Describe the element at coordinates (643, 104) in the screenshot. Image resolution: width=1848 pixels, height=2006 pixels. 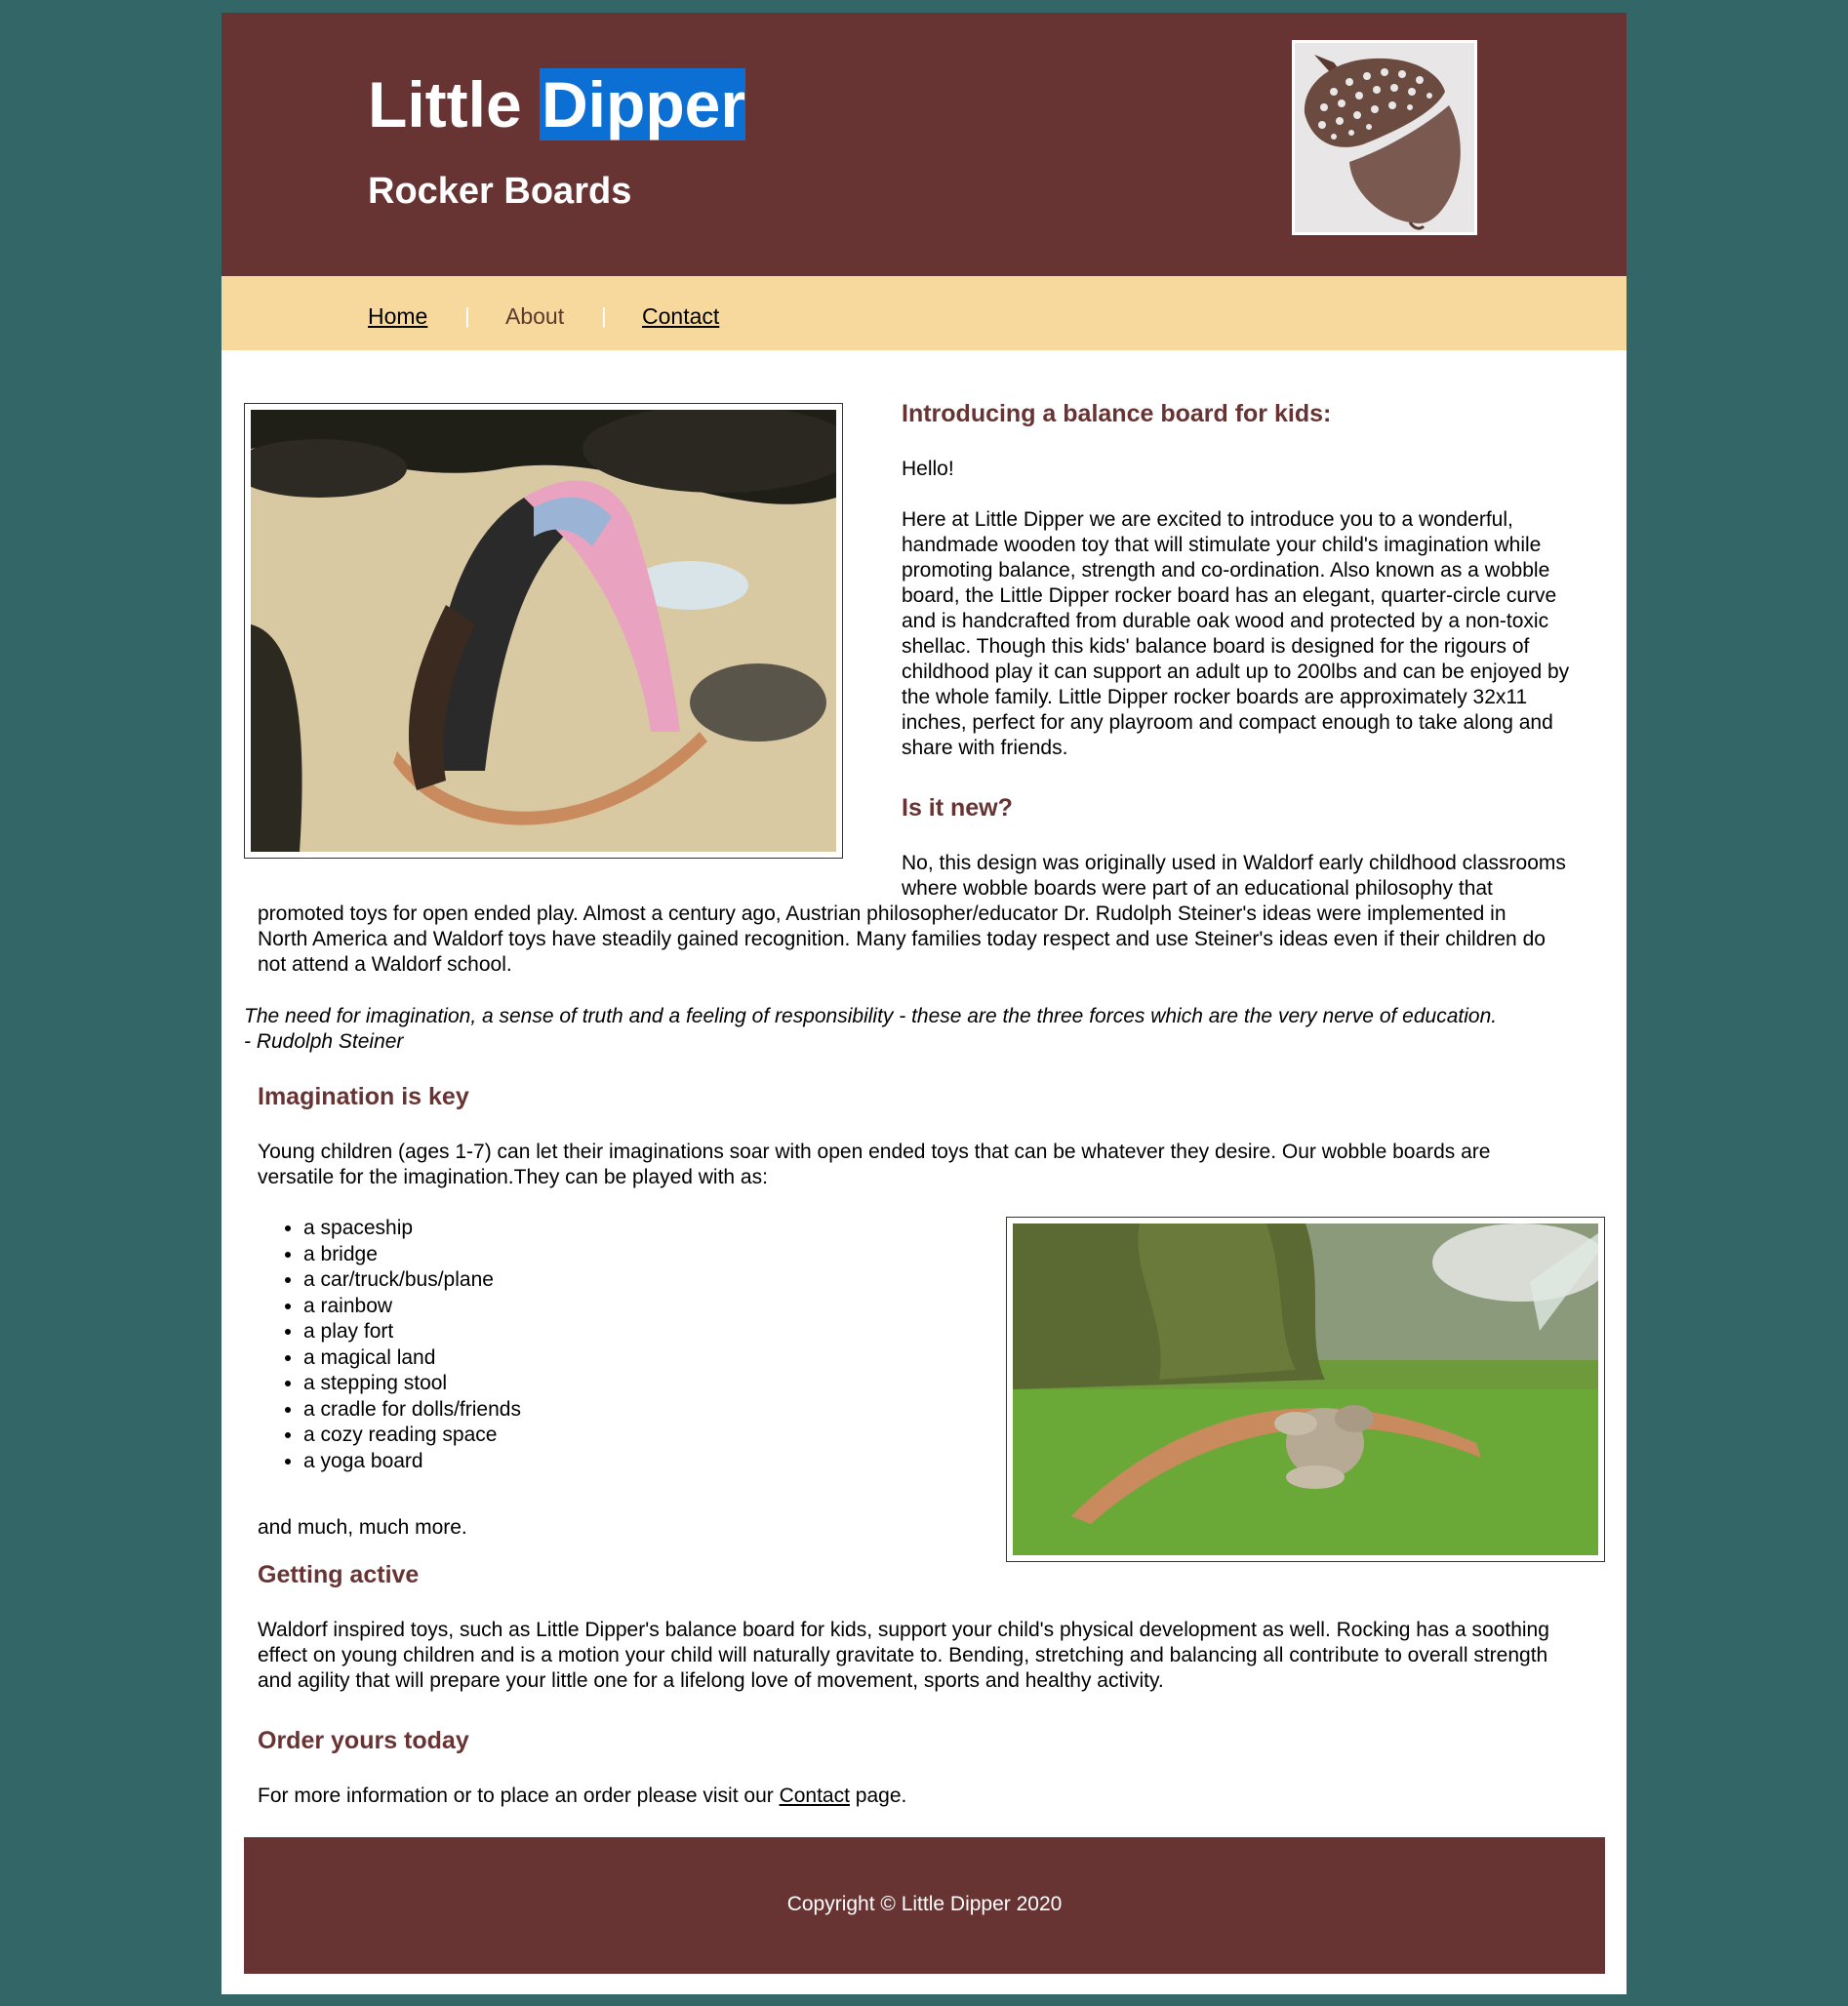
I see `site-title-highlighted: Dipper` at that location.